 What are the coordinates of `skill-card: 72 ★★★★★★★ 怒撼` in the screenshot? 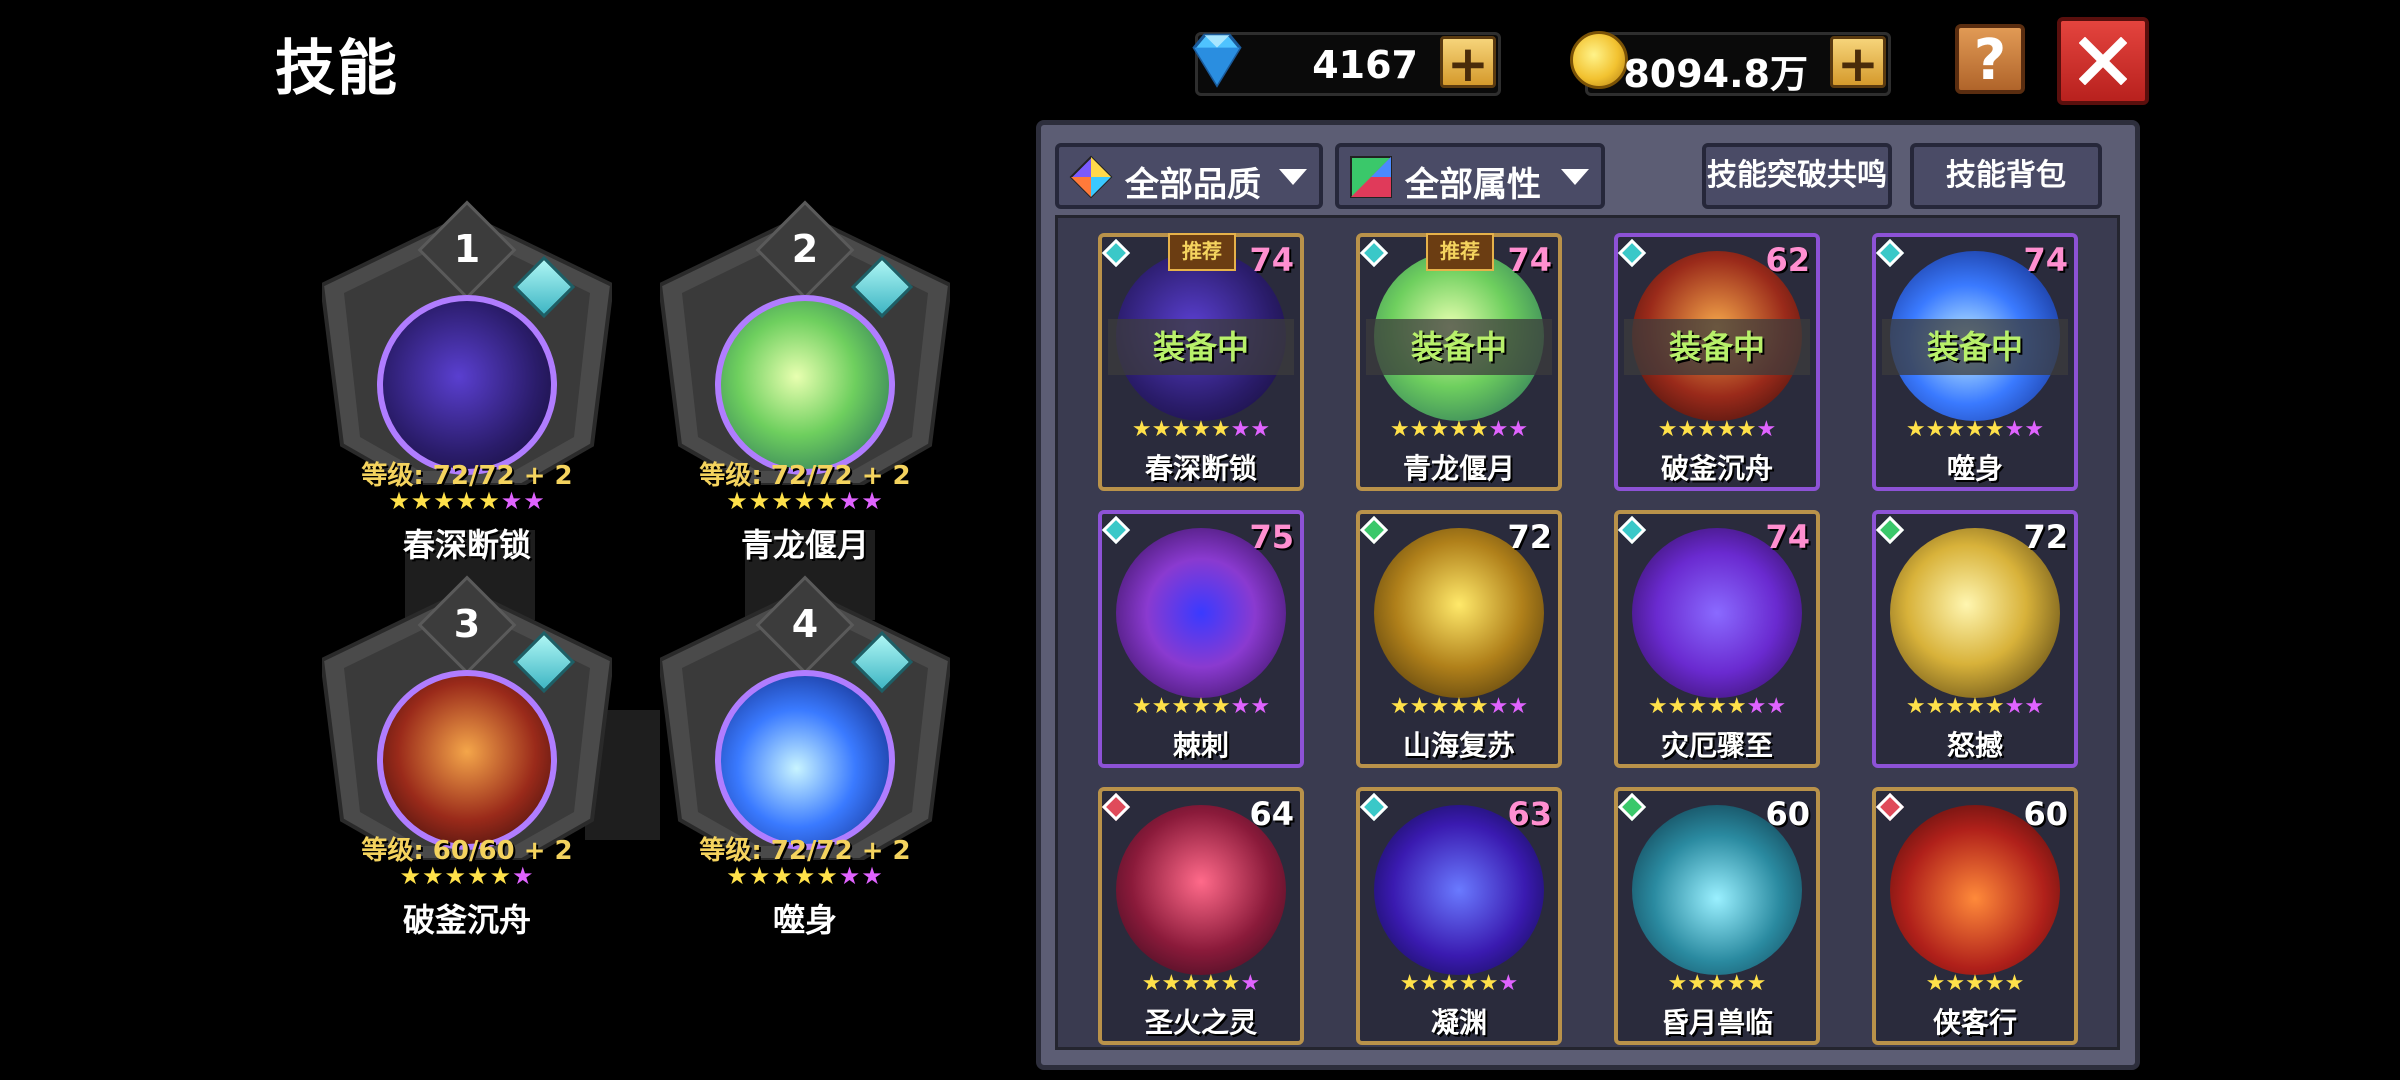 It's located at (1975, 639).